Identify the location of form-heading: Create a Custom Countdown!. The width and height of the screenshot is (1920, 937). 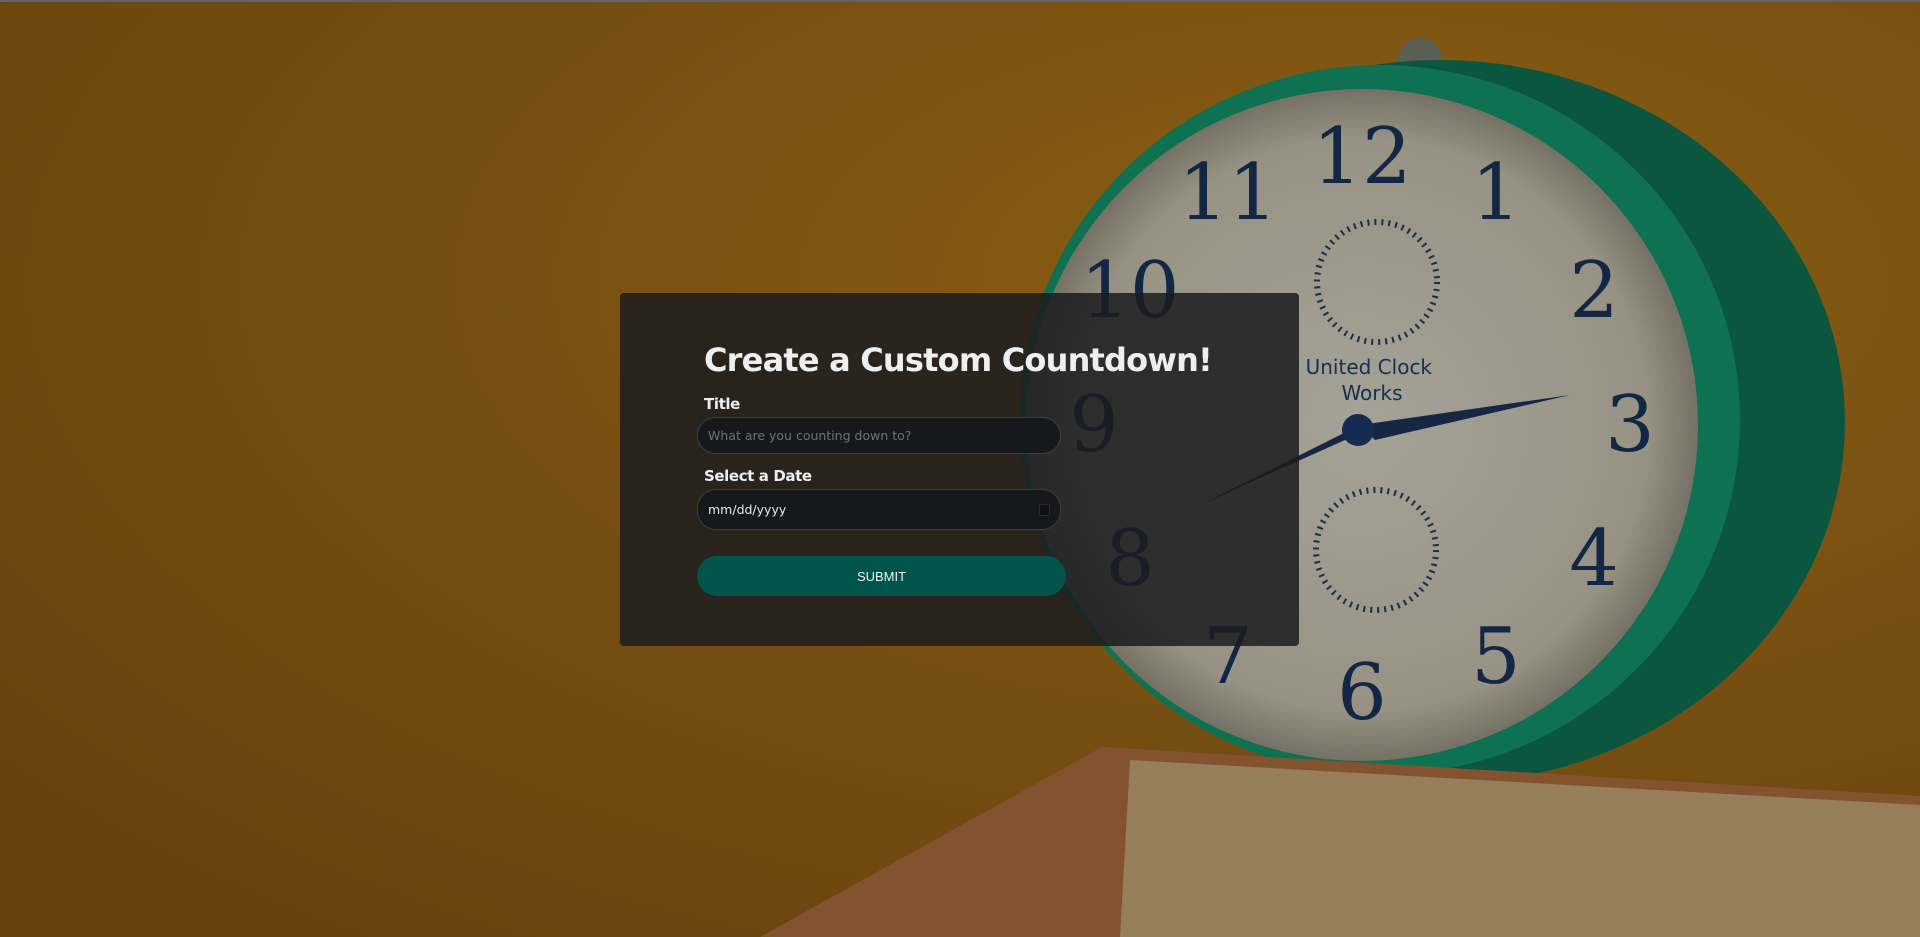
(958, 360).